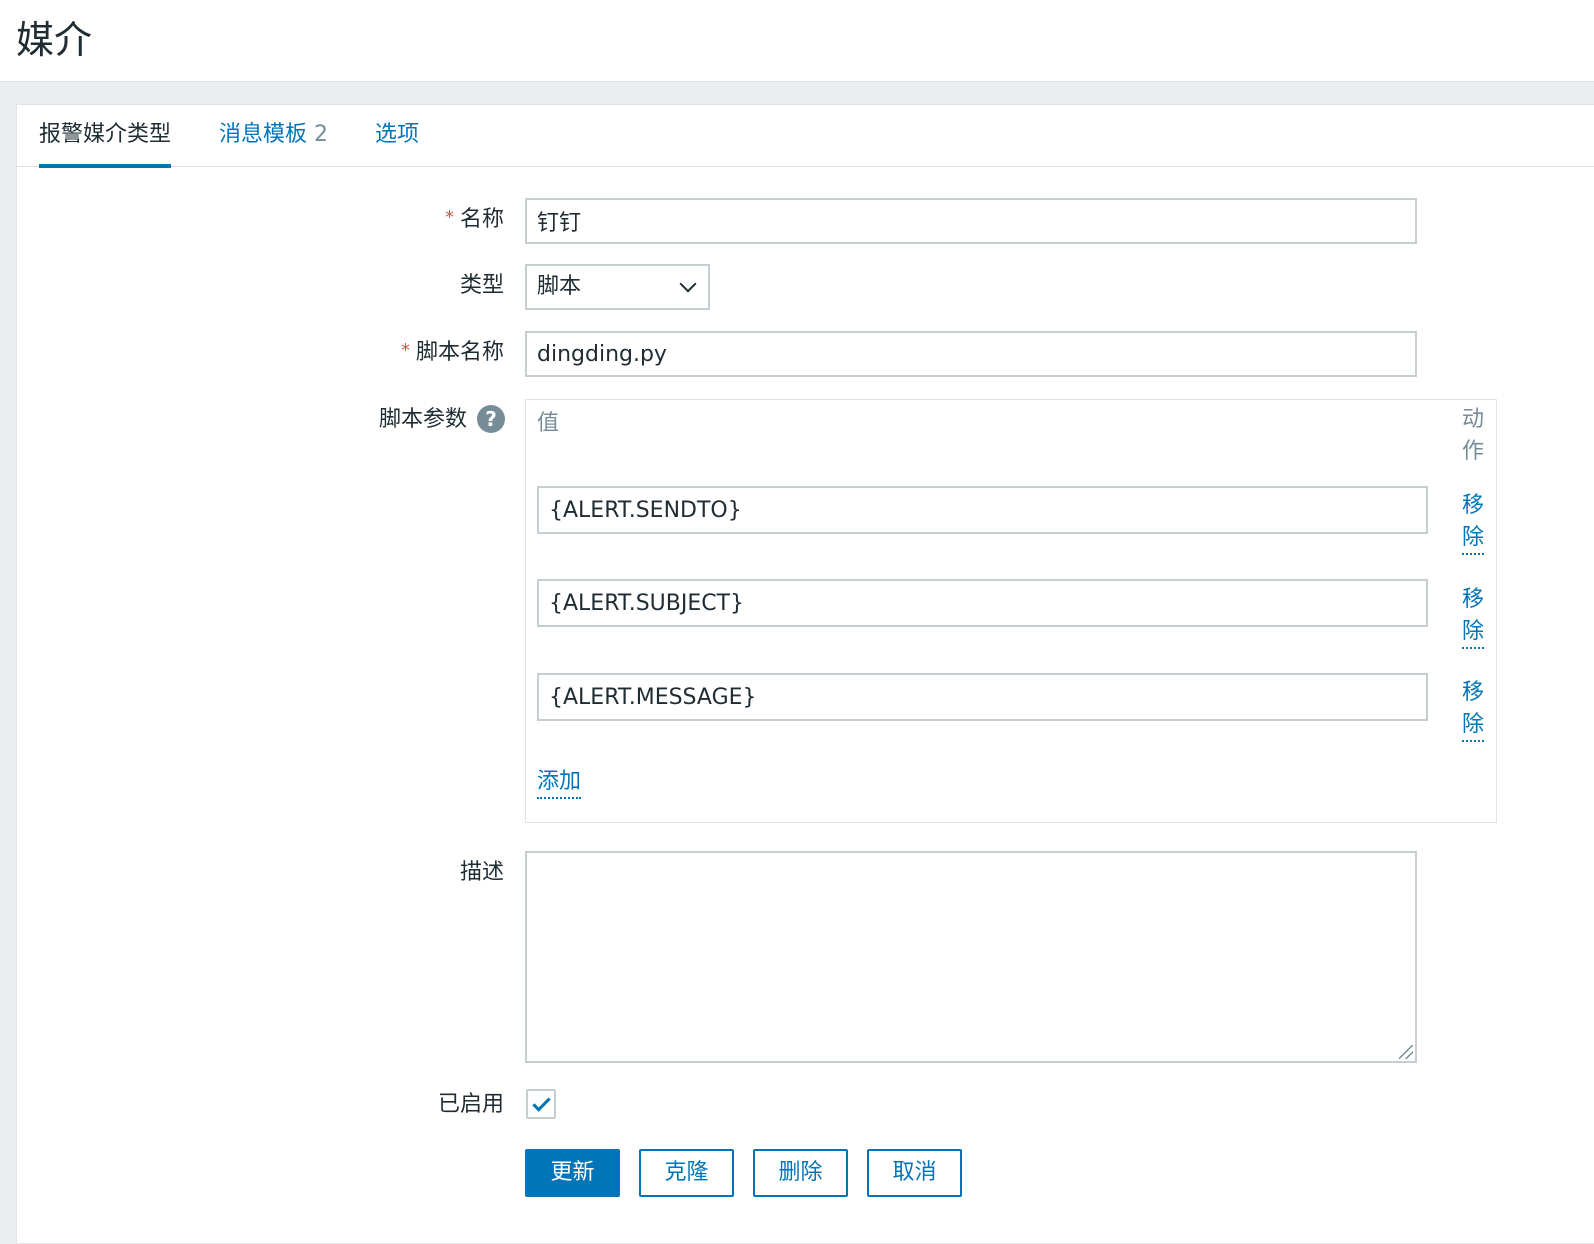 The image size is (1594, 1244). I want to click on cancel-button: 取消, so click(914, 1173).